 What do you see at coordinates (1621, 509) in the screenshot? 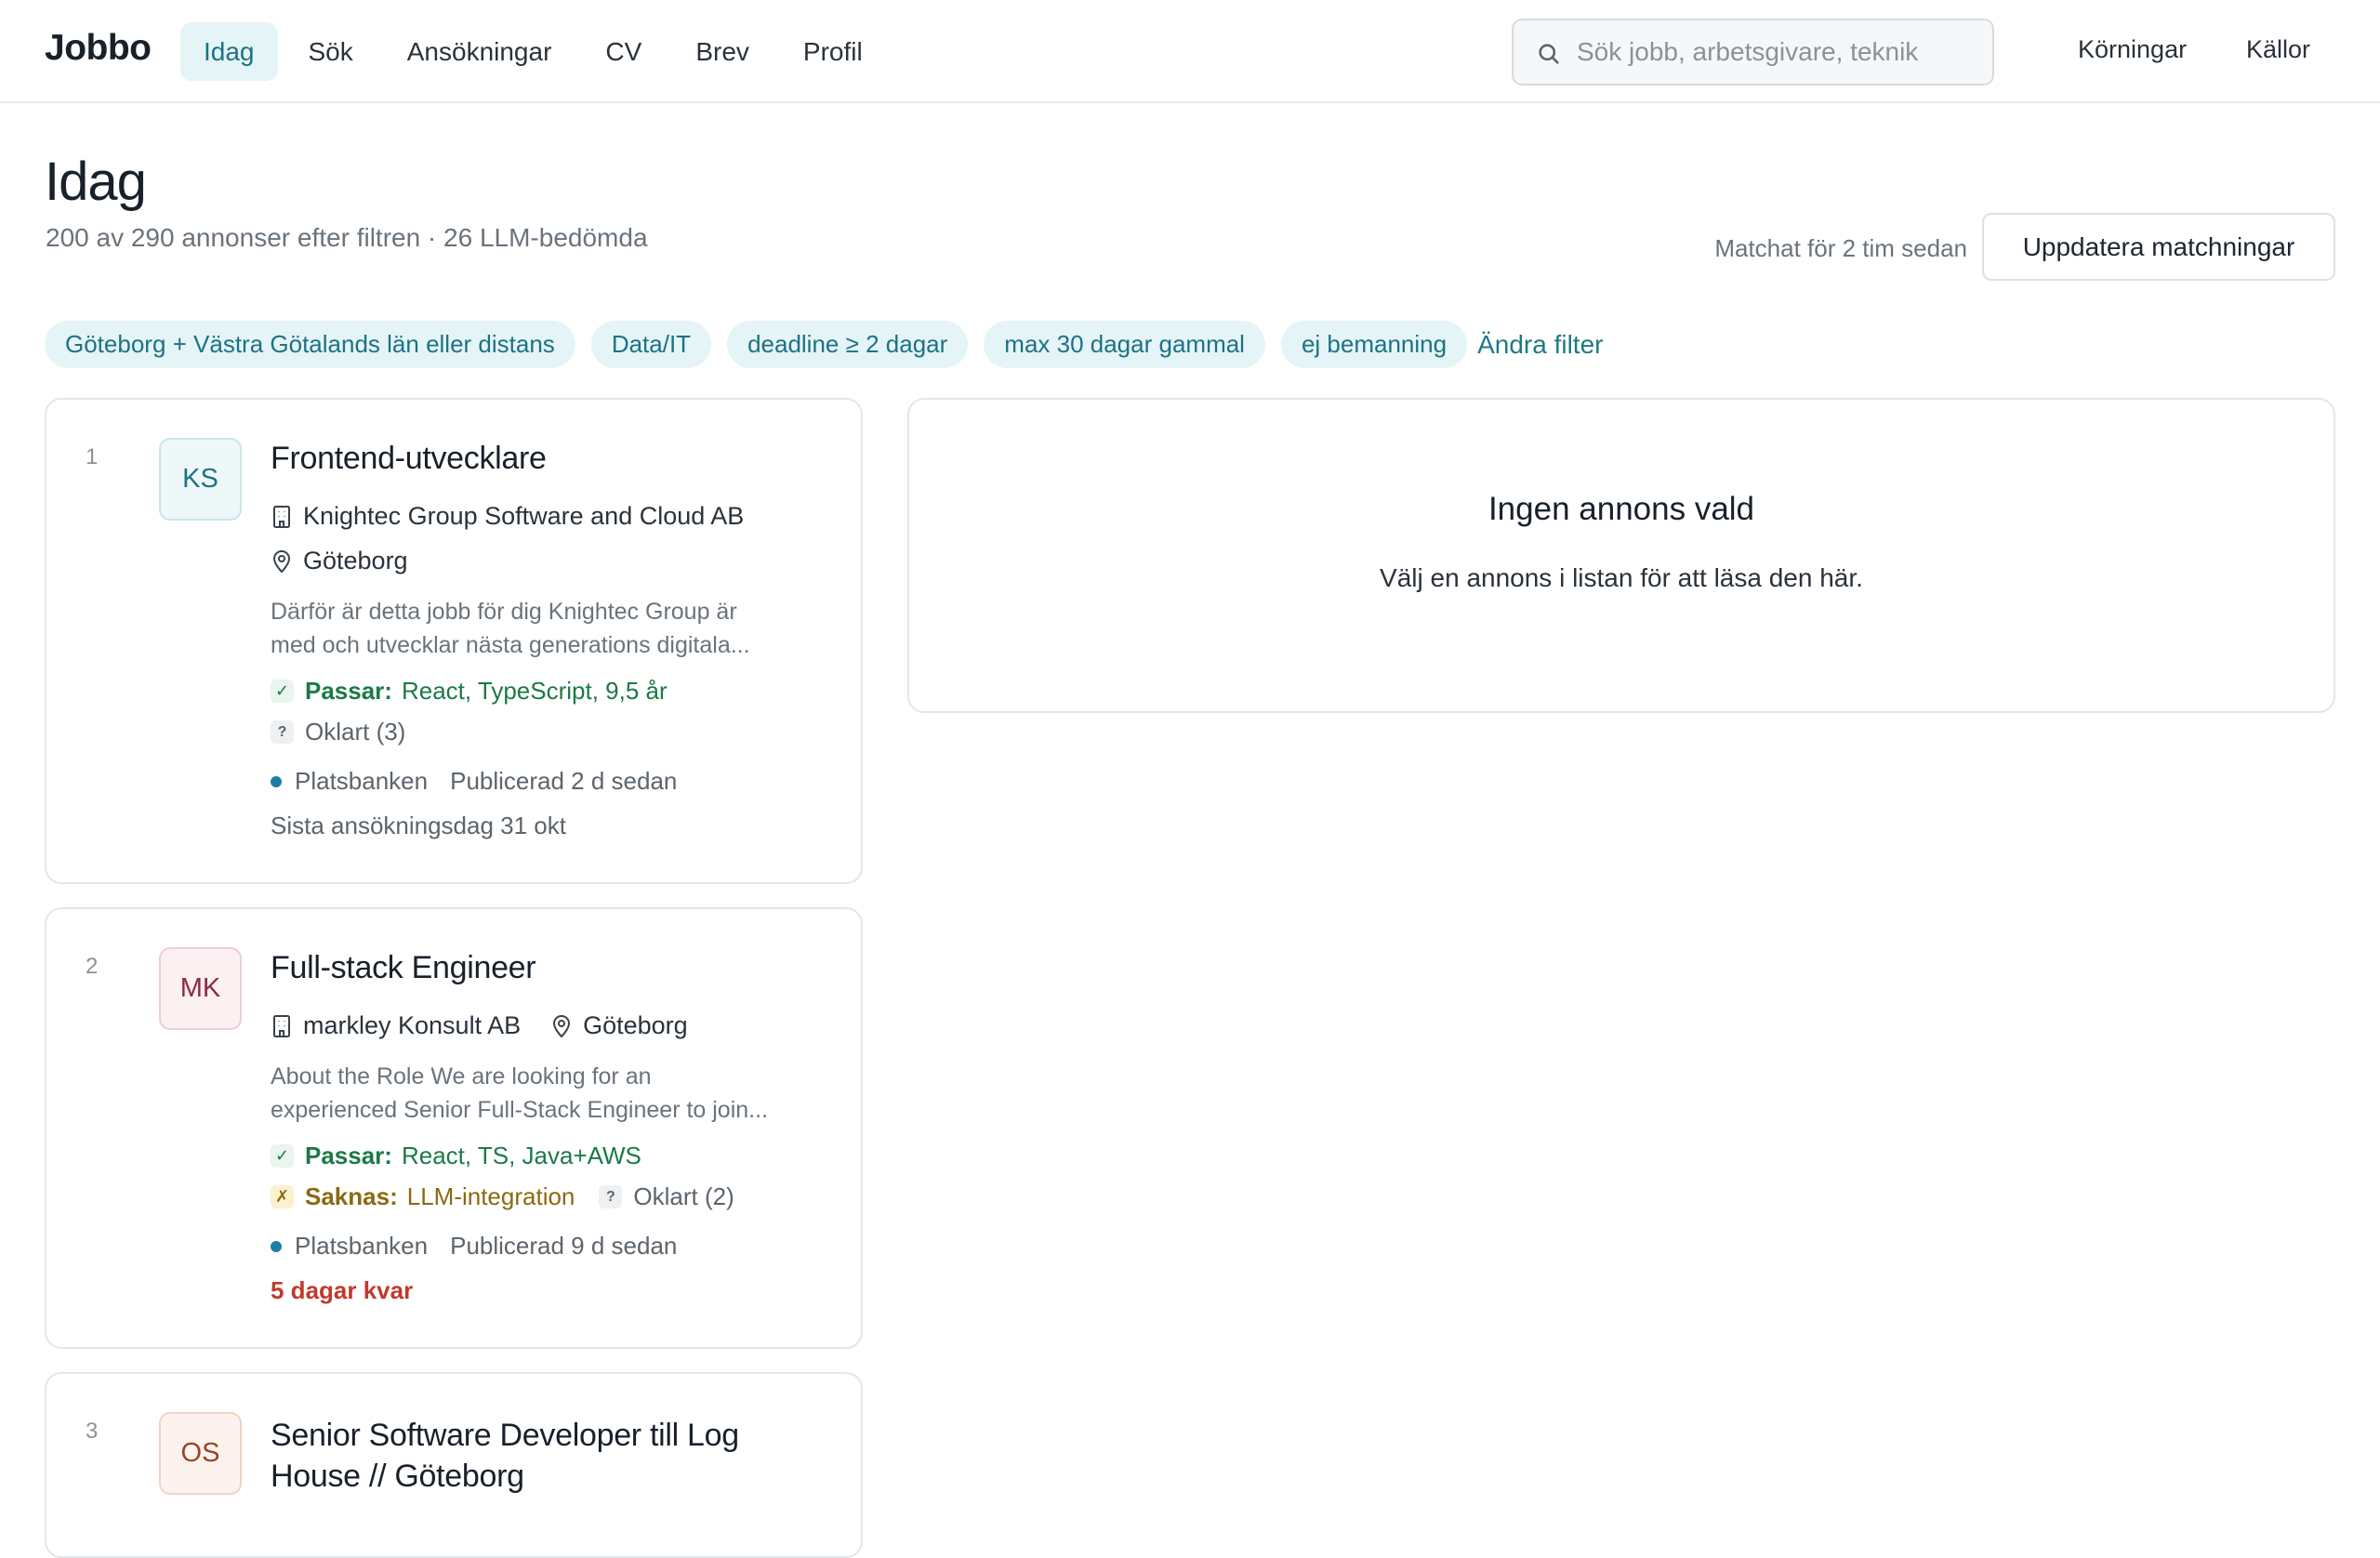
I see `empty-state-title: Ingen annons vald` at bounding box center [1621, 509].